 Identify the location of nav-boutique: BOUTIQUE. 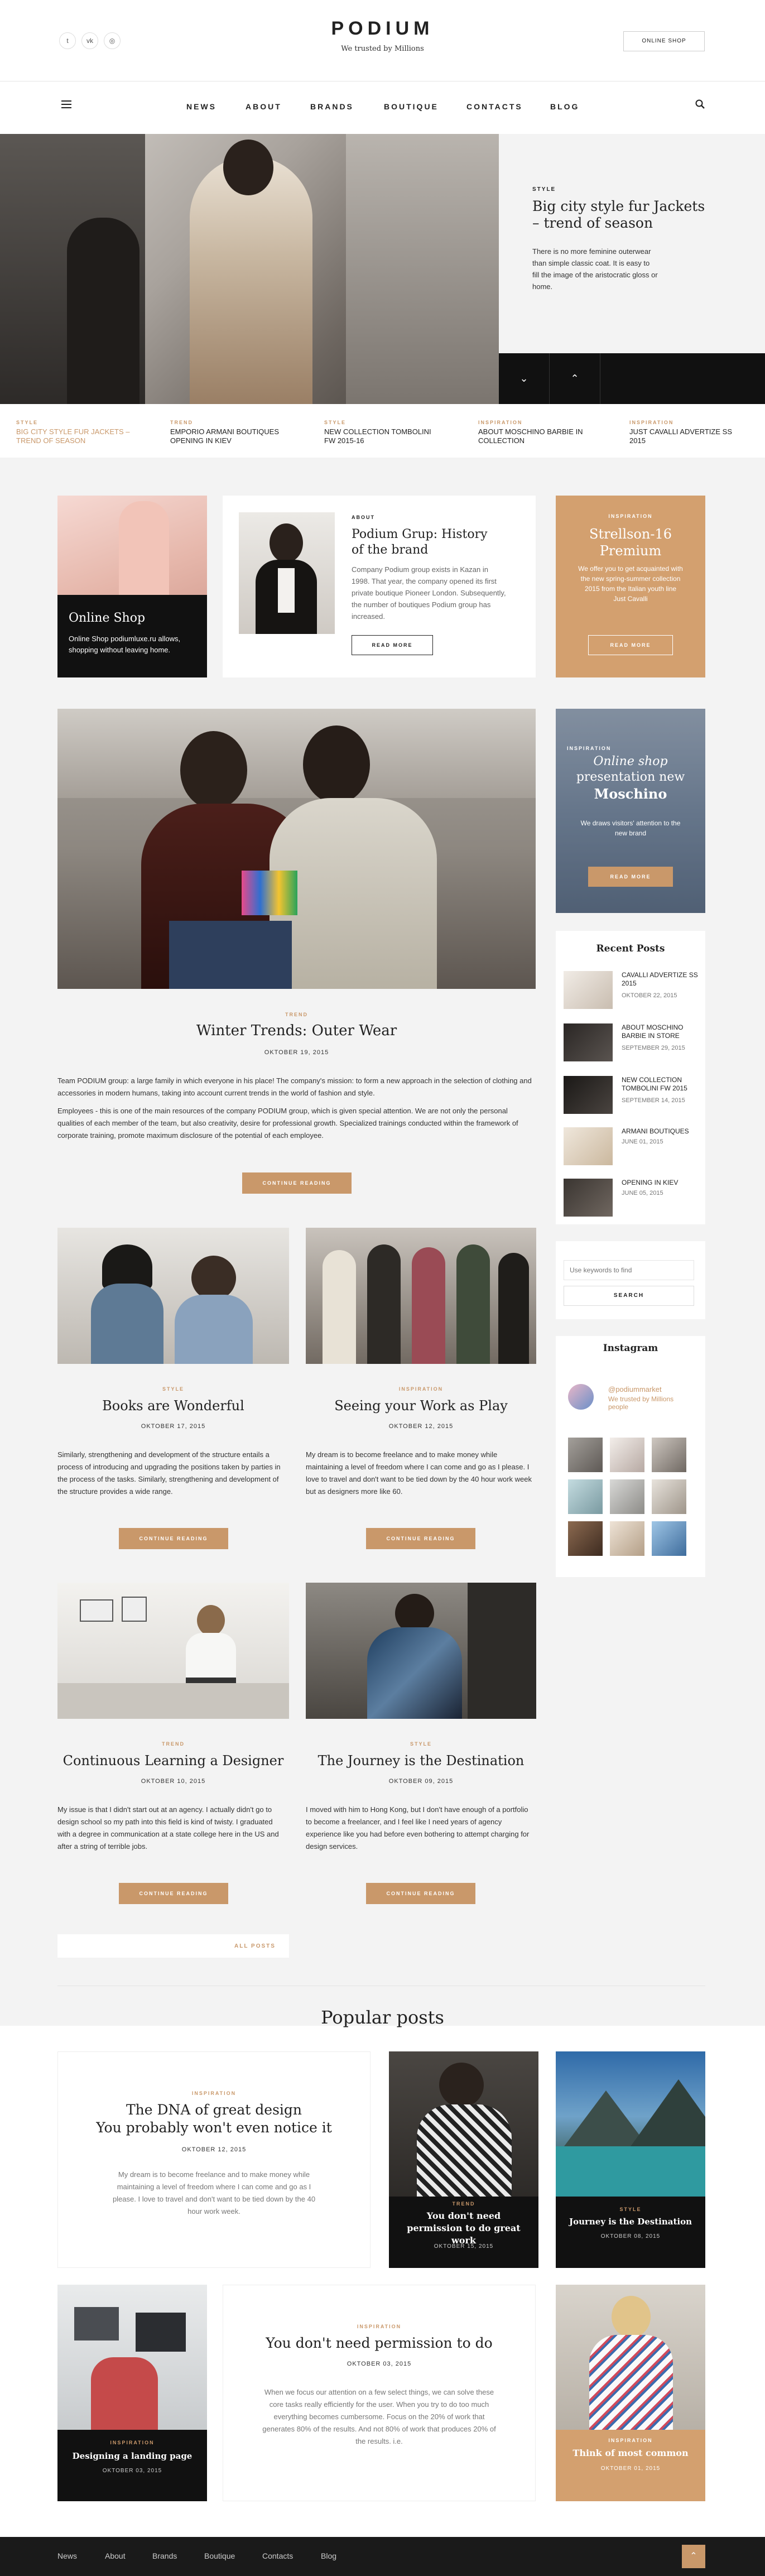
(411, 106).